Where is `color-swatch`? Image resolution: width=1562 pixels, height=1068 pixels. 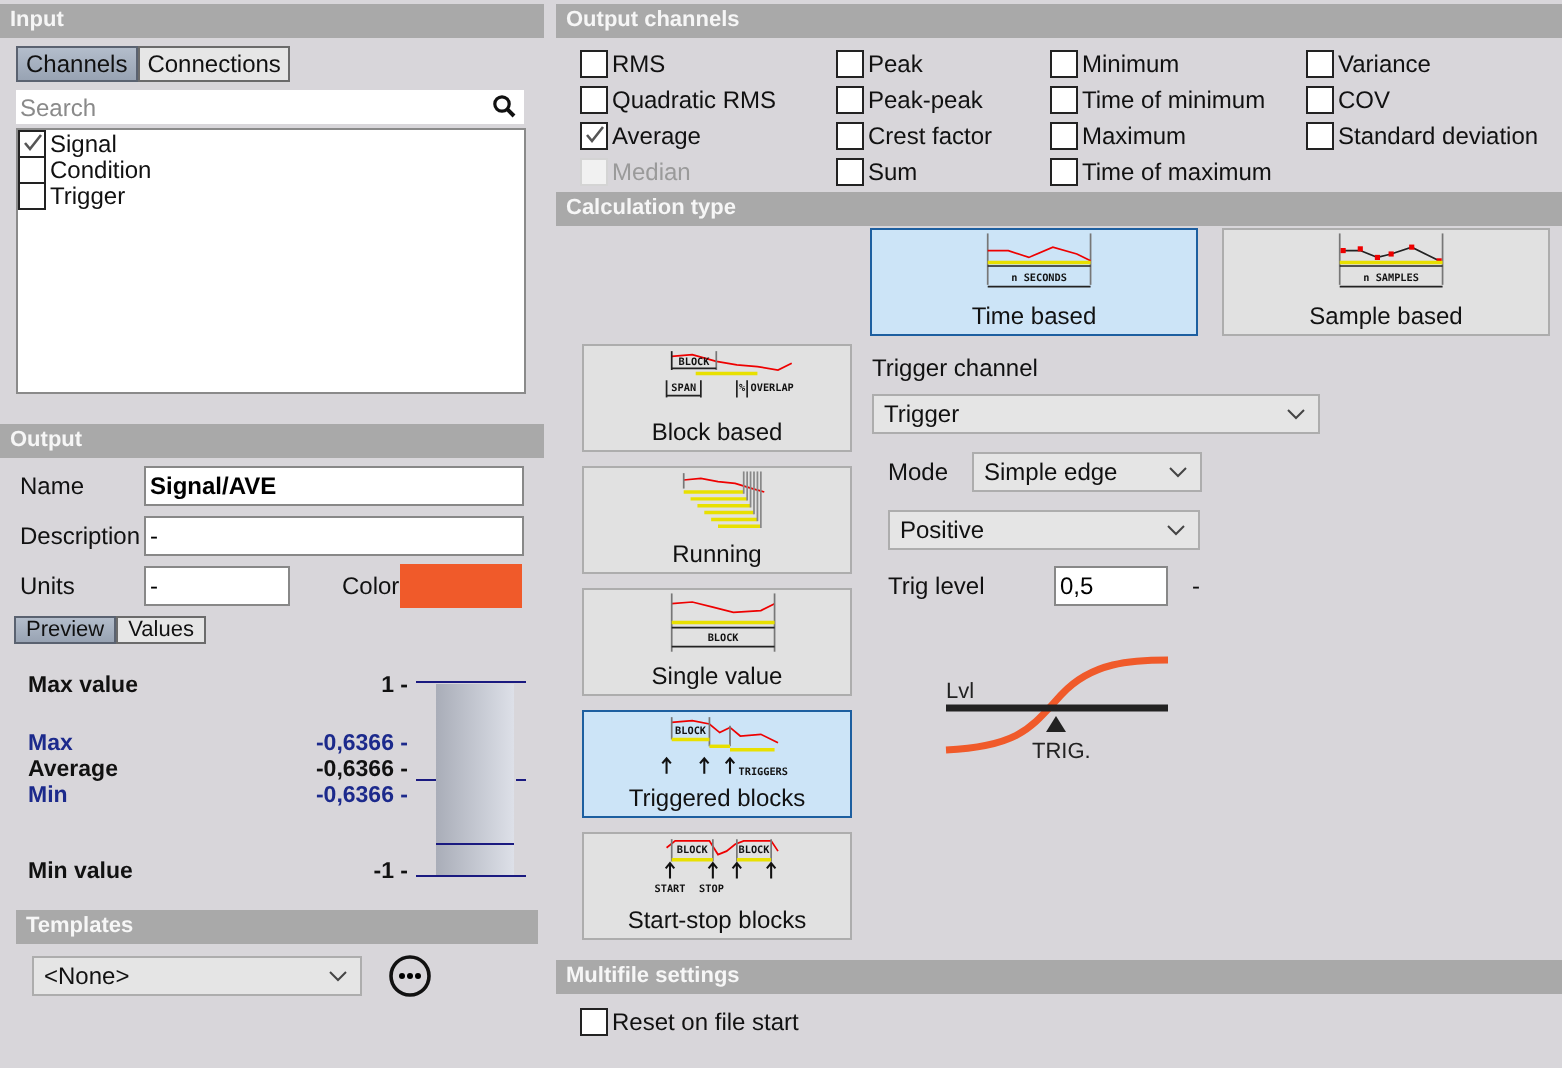 color-swatch is located at coordinates (461, 586).